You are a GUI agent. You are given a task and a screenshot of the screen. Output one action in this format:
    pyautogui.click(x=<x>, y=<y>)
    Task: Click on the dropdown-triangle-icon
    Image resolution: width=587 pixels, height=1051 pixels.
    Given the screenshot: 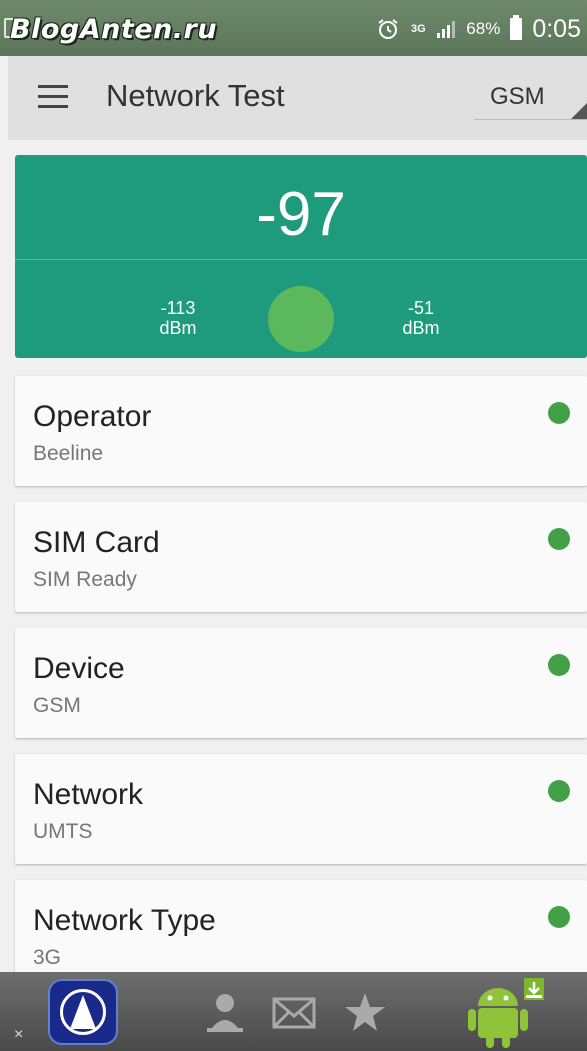 What is the action you would take?
    pyautogui.click(x=579, y=111)
    